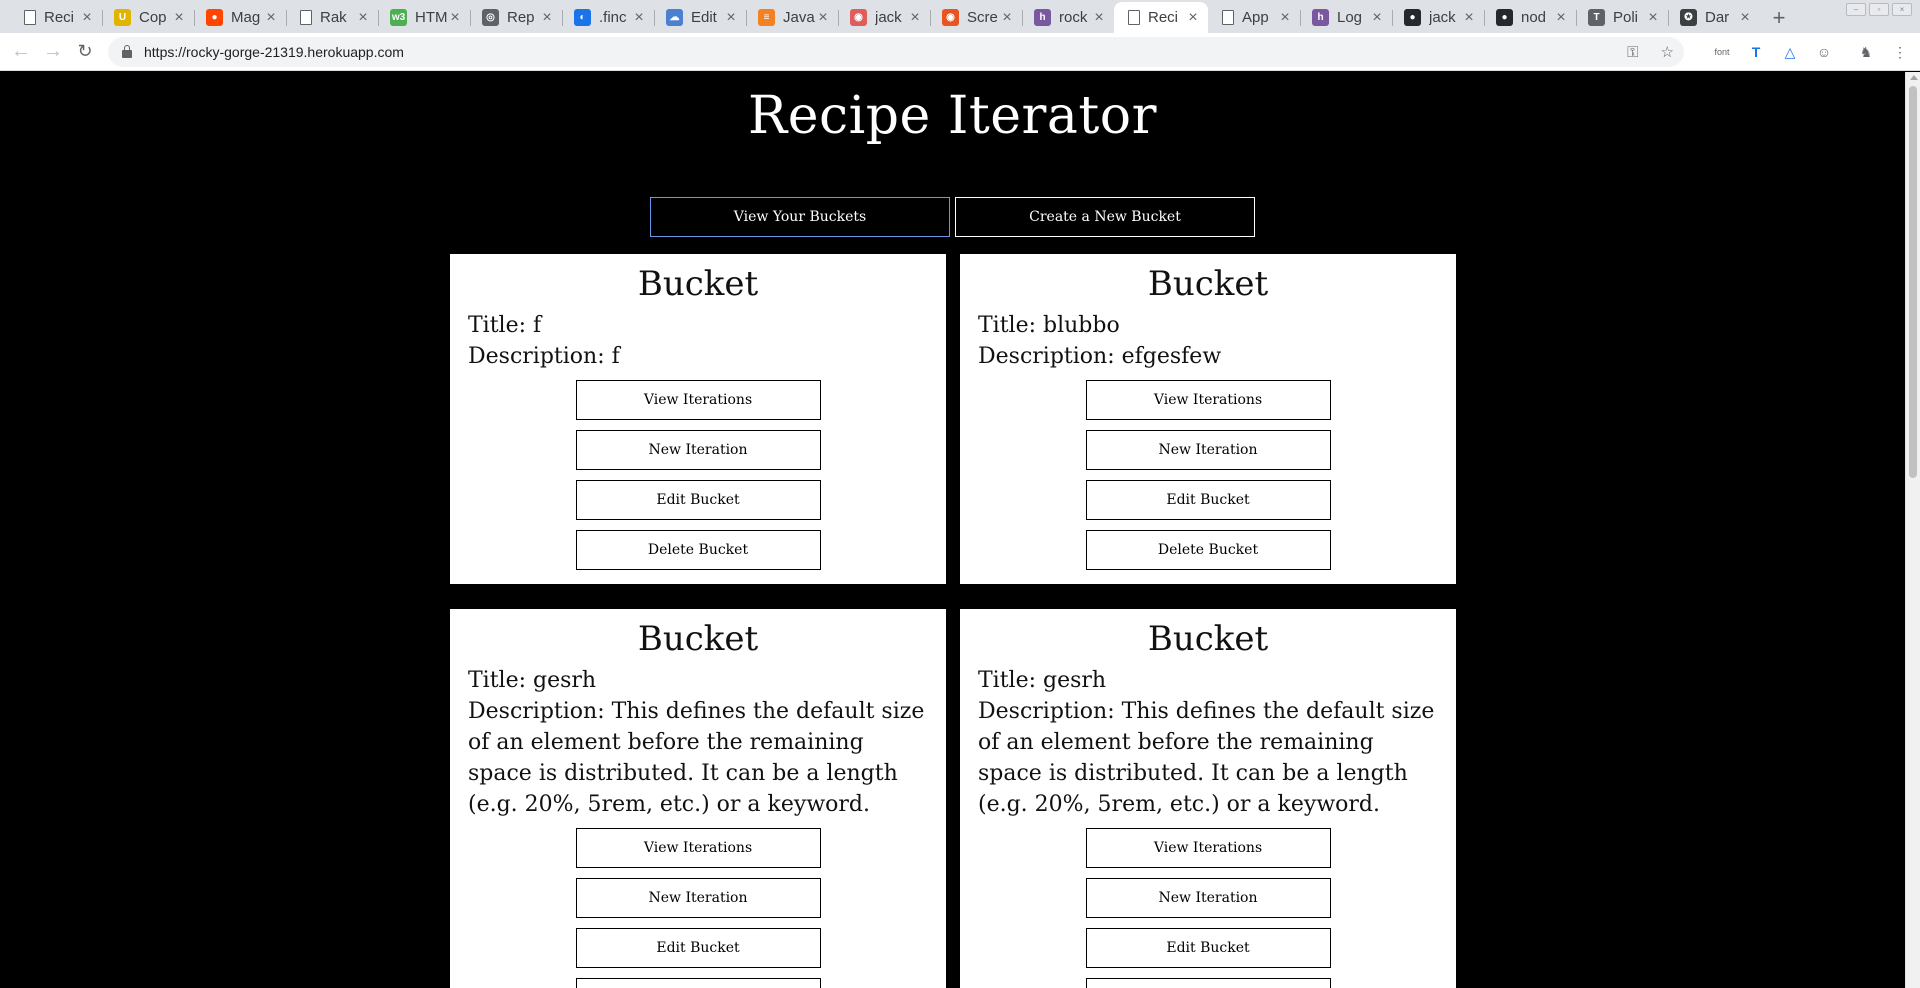  What do you see at coordinates (1866, 52) in the screenshot?
I see `profile-avatar-icon: ♞` at bounding box center [1866, 52].